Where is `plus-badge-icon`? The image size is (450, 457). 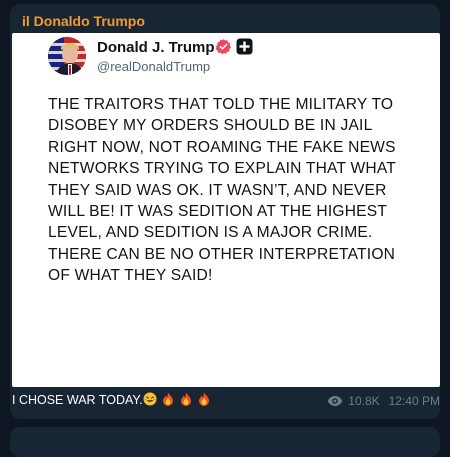 plus-badge-icon is located at coordinates (244, 46).